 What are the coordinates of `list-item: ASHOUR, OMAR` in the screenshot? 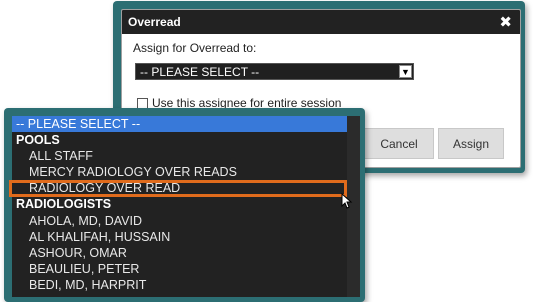 It's located at (186, 253).